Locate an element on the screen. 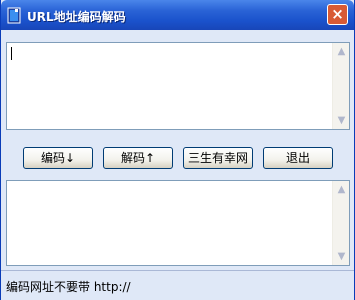 The image size is (355, 300). exit-button: 退出 is located at coordinates (298, 158).